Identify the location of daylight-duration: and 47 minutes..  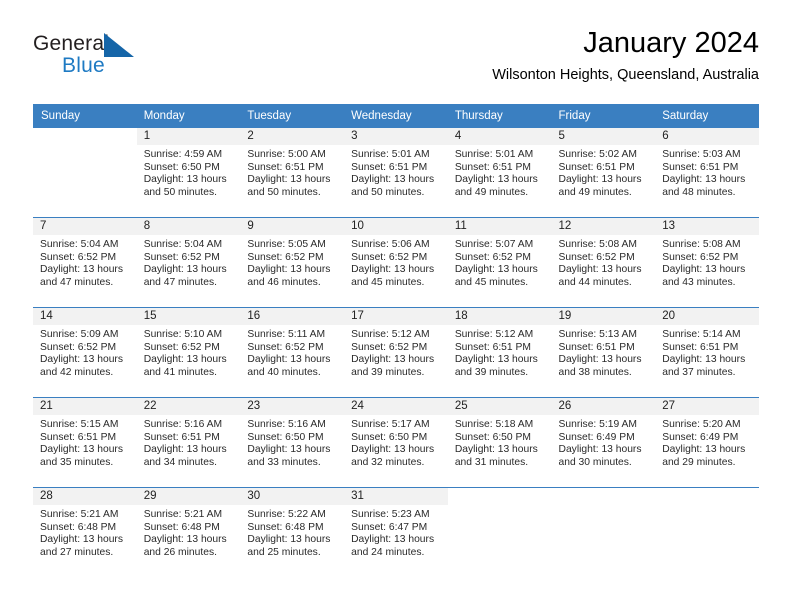
(180, 282).